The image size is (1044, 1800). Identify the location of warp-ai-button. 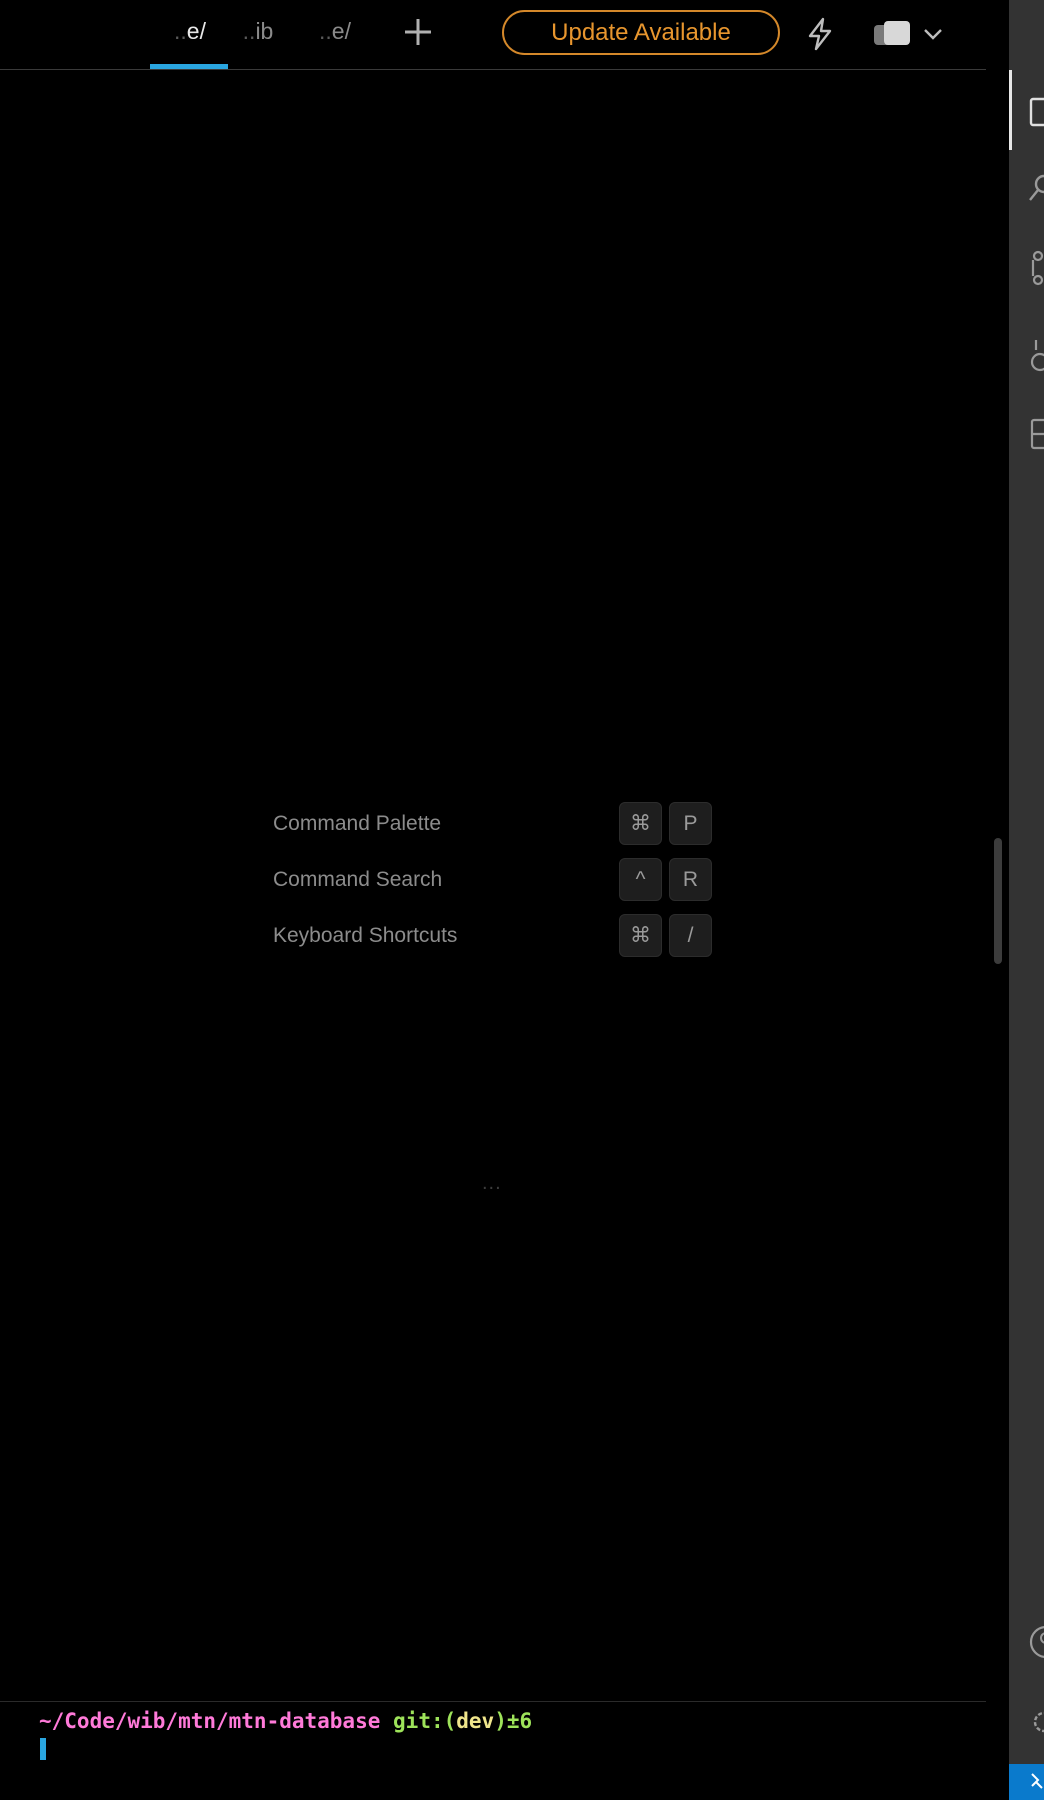
(820, 34).